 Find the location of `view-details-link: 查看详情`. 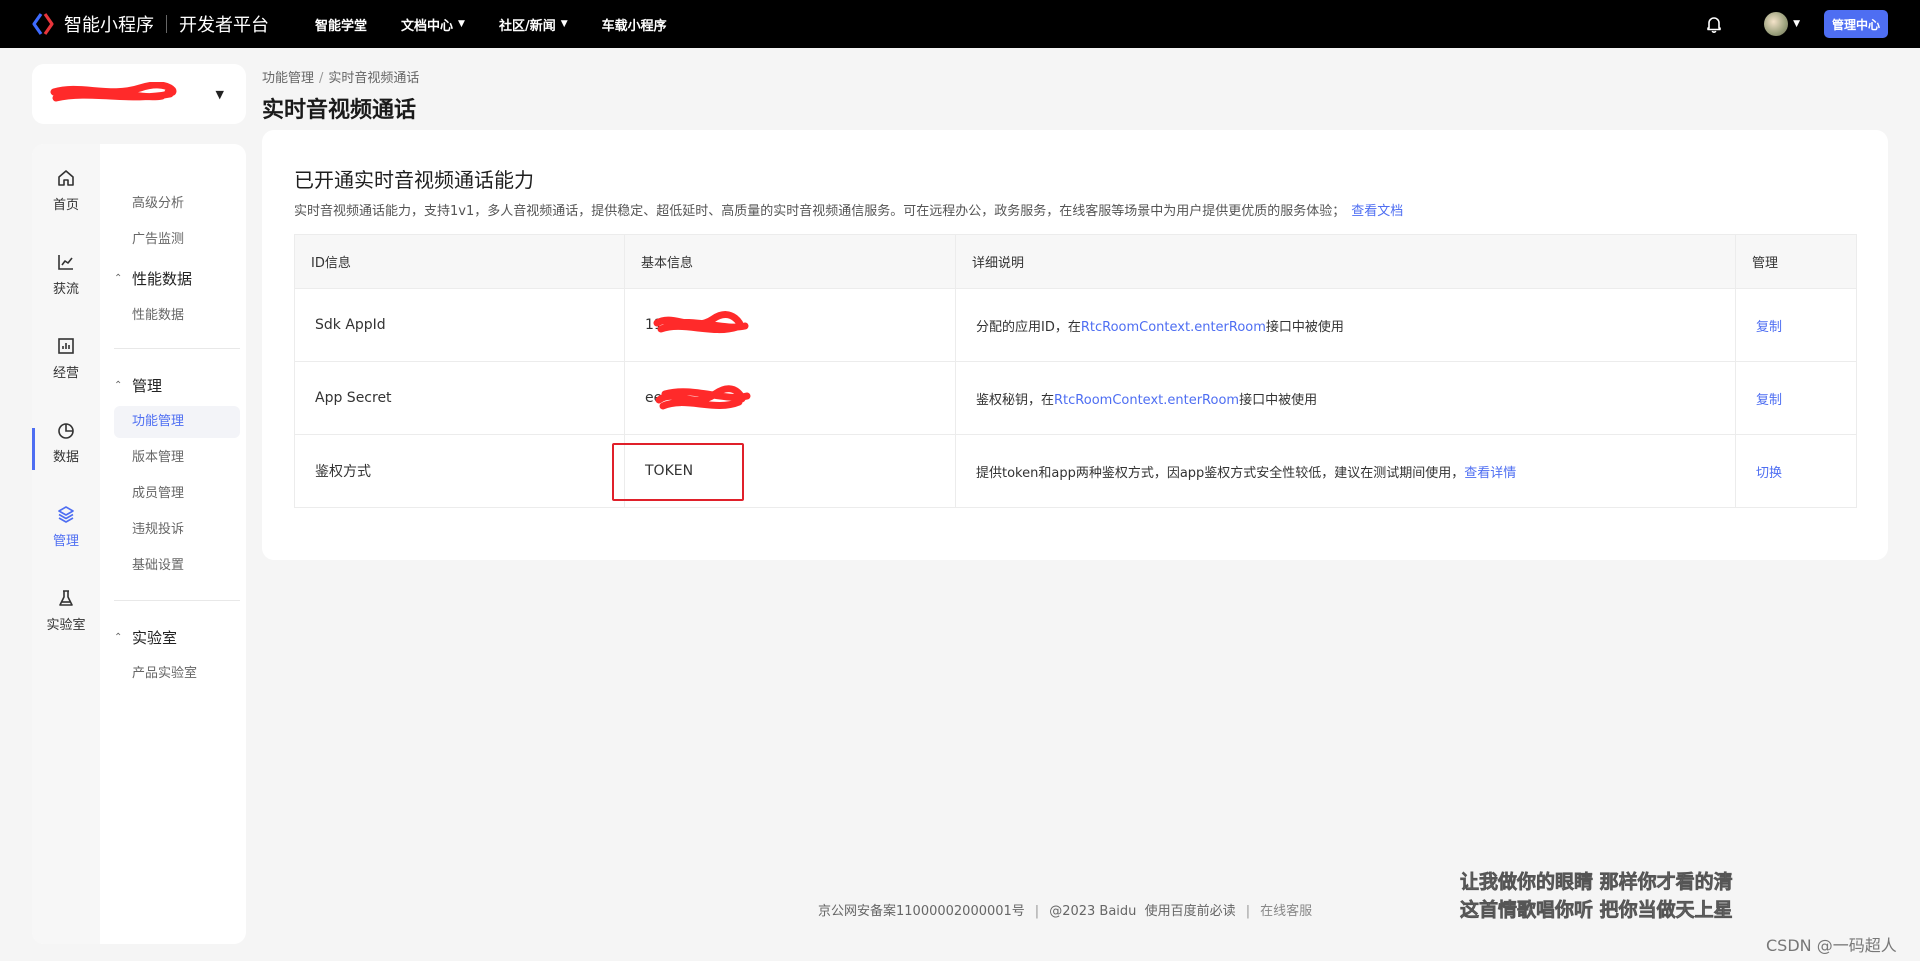

view-details-link: 查看详情 is located at coordinates (1490, 473).